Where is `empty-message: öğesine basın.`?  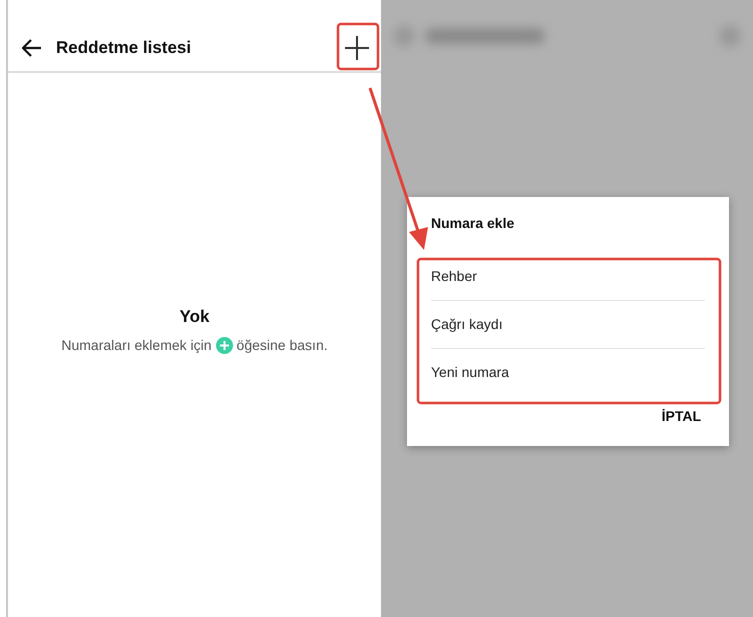
empty-message: öğesine basın. is located at coordinates (282, 345).